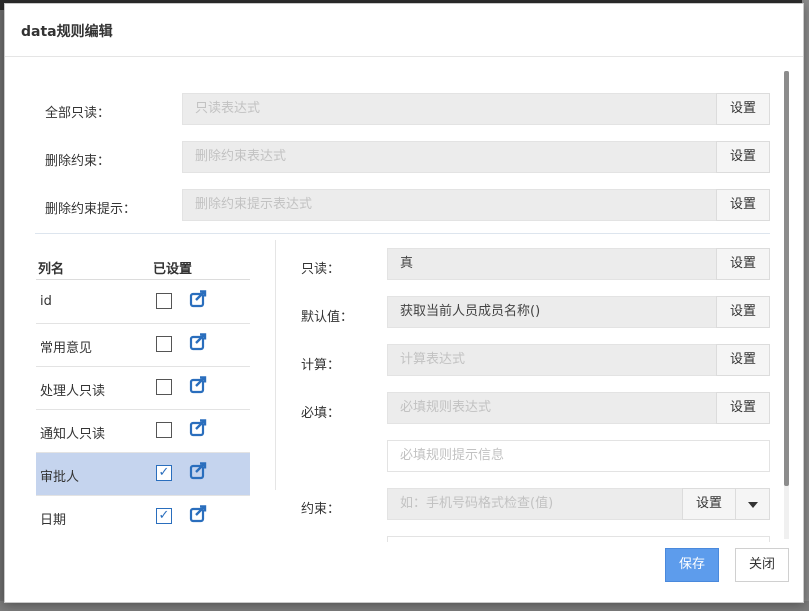  I want to click on delete-hint-input: 删除约束提示表达式, so click(449, 205).